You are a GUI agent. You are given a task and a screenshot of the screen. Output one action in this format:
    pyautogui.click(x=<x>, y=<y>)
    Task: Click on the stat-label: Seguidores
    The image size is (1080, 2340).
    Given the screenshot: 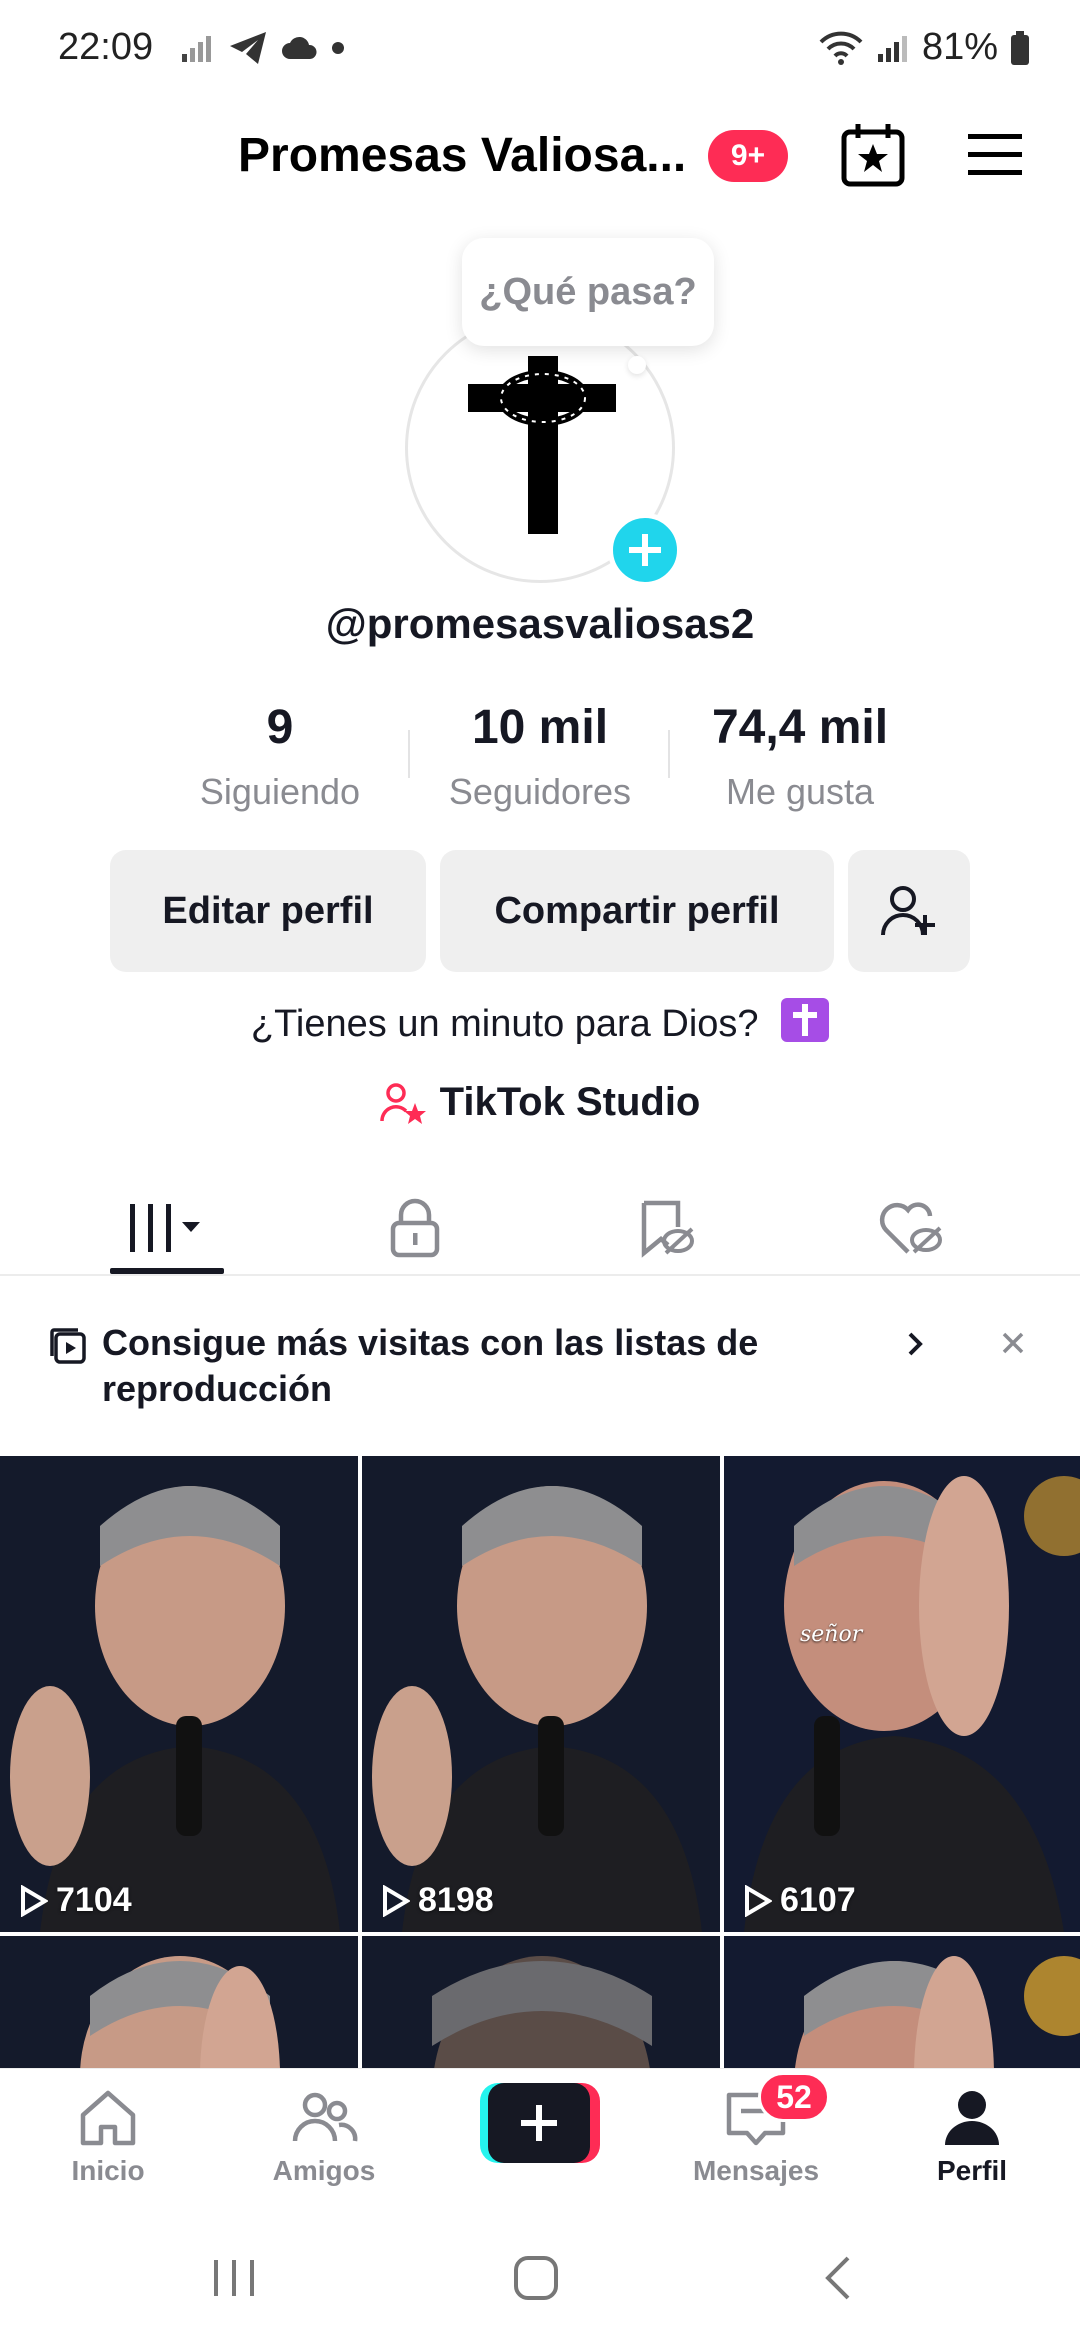 What is the action you would take?
    pyautogui.click(x=540, y=791)
    